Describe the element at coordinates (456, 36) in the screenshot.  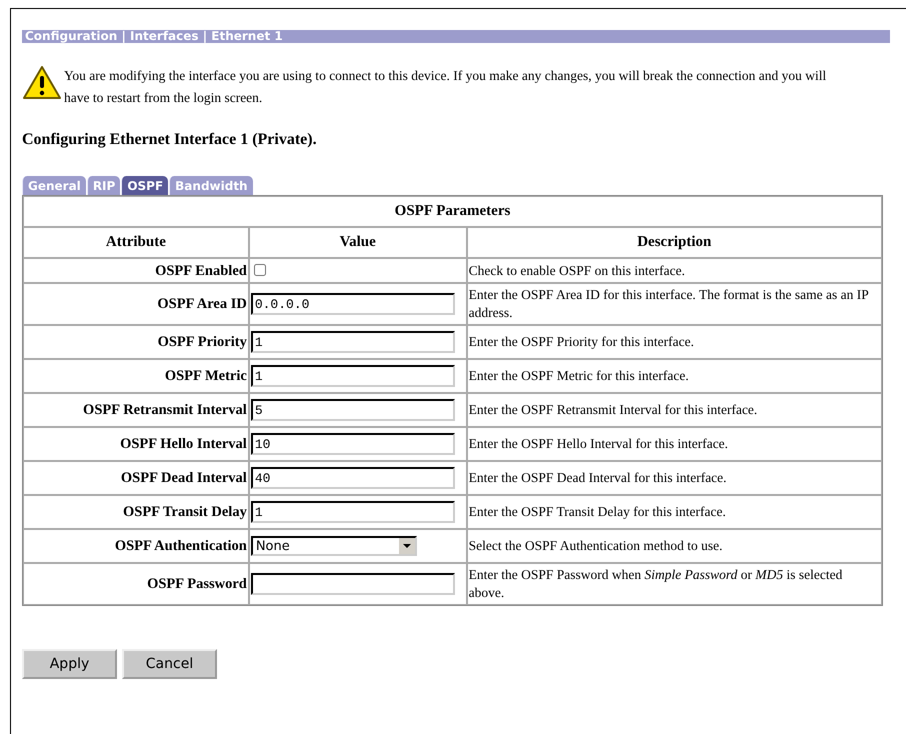
I see `breadcrumb-bar: Configuration | Interfaces | Ethernet 1` at that location.